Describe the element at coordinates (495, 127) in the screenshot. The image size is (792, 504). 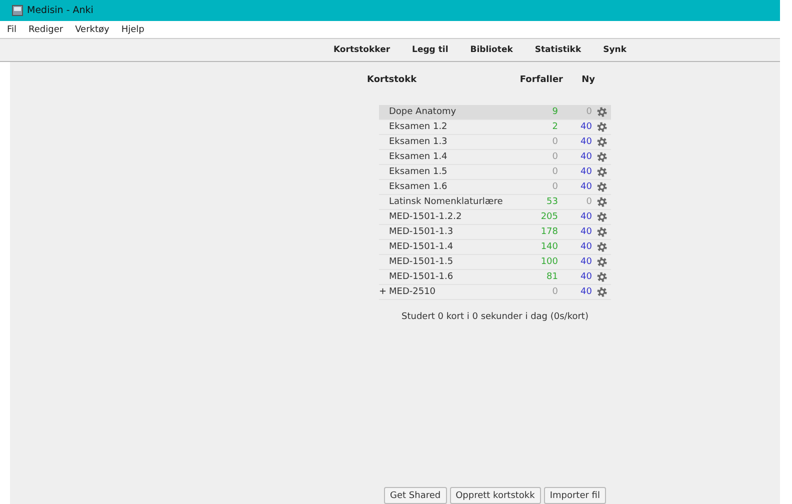
I see `deck-row: Eksamen 1.2 2 40` at that location.